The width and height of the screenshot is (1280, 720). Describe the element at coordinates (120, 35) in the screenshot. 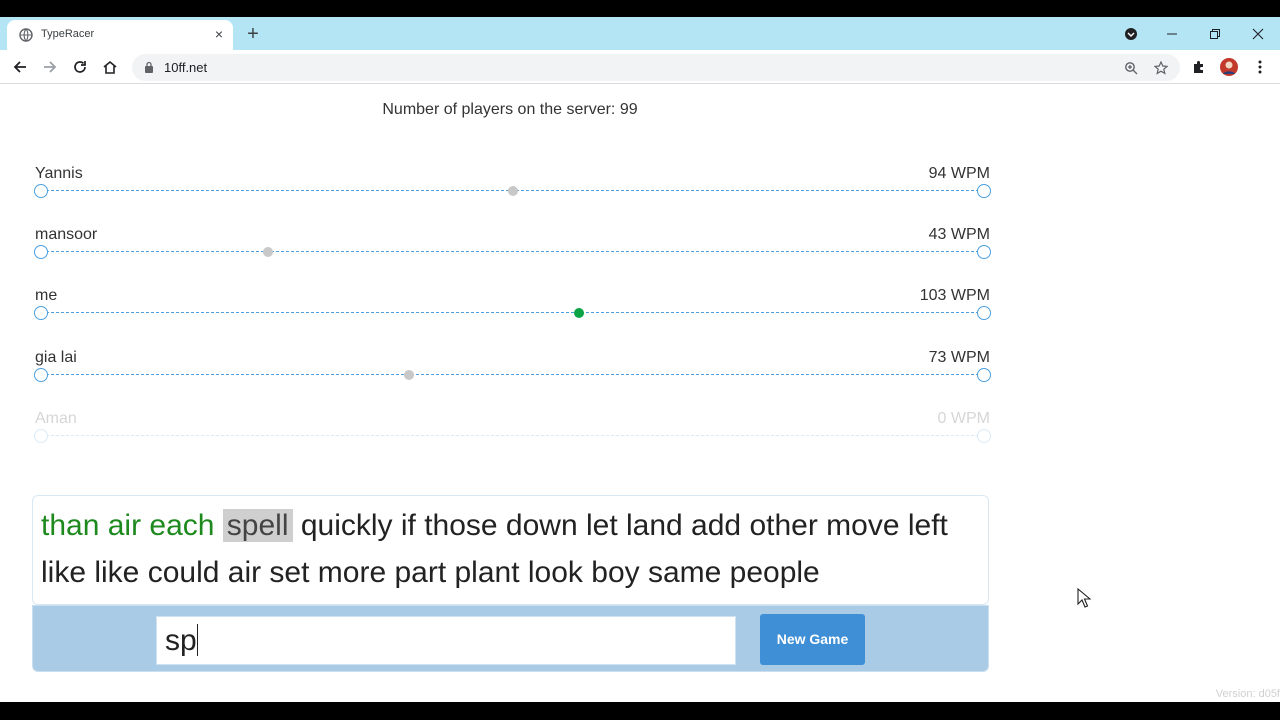

I see `tab-typeracer: TypeRacer ×` at that location.